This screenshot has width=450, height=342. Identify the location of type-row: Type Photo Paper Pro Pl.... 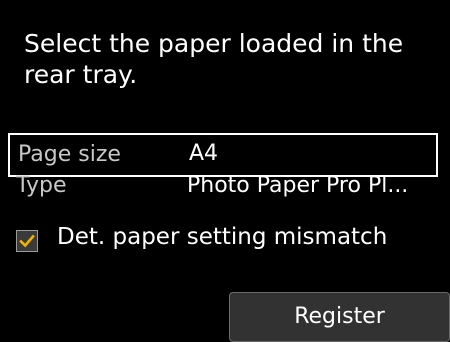
(223, 184).